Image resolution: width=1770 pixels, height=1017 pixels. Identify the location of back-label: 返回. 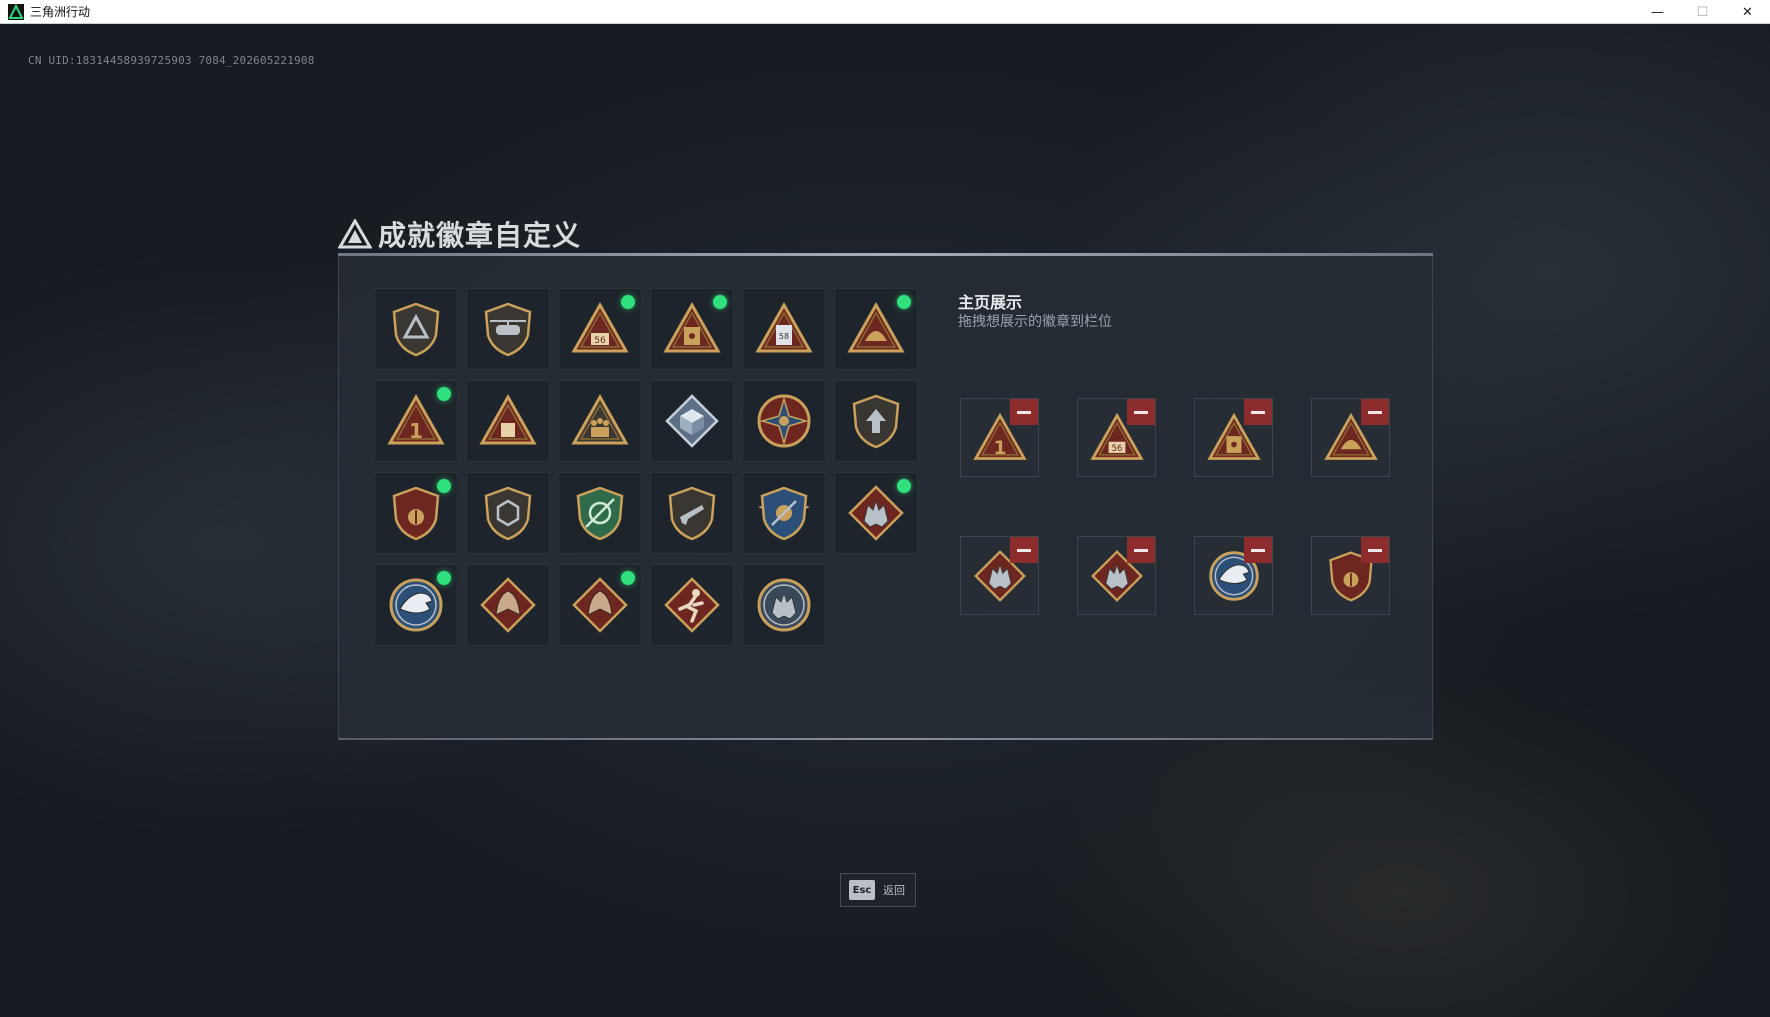
(894, 890).